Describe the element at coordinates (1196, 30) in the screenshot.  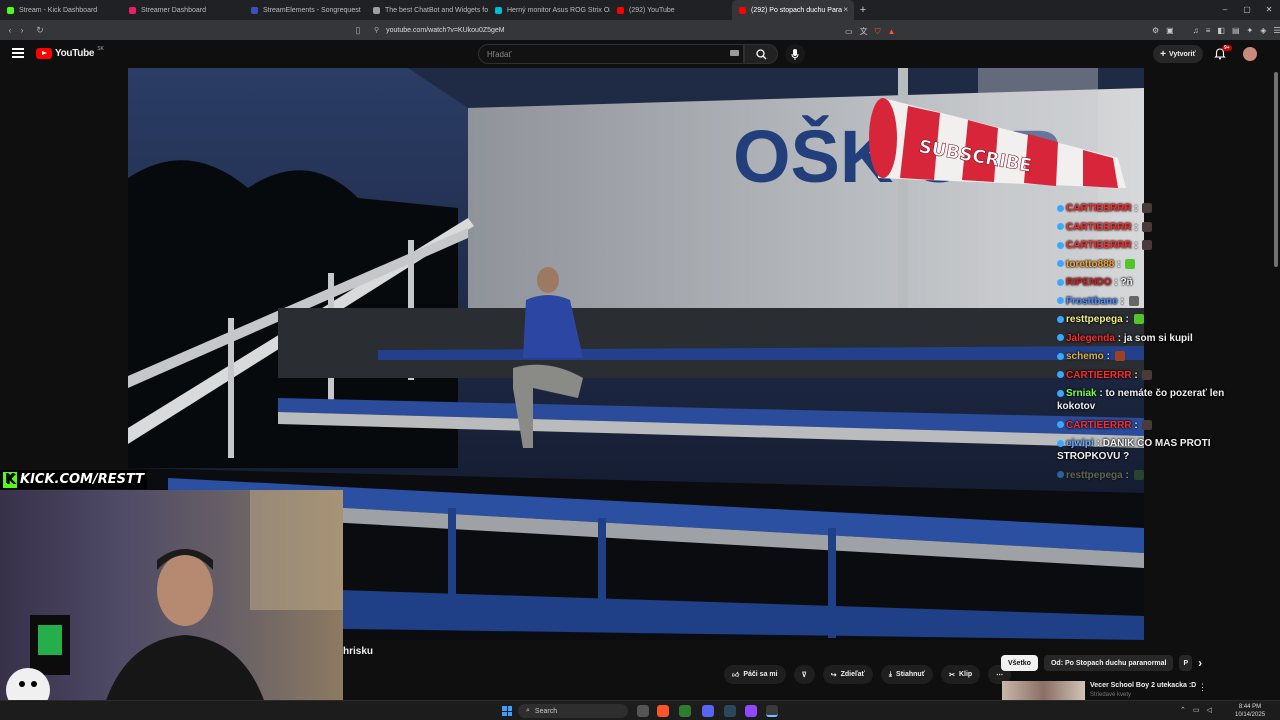
I see `music-icon: ♫` at that location.